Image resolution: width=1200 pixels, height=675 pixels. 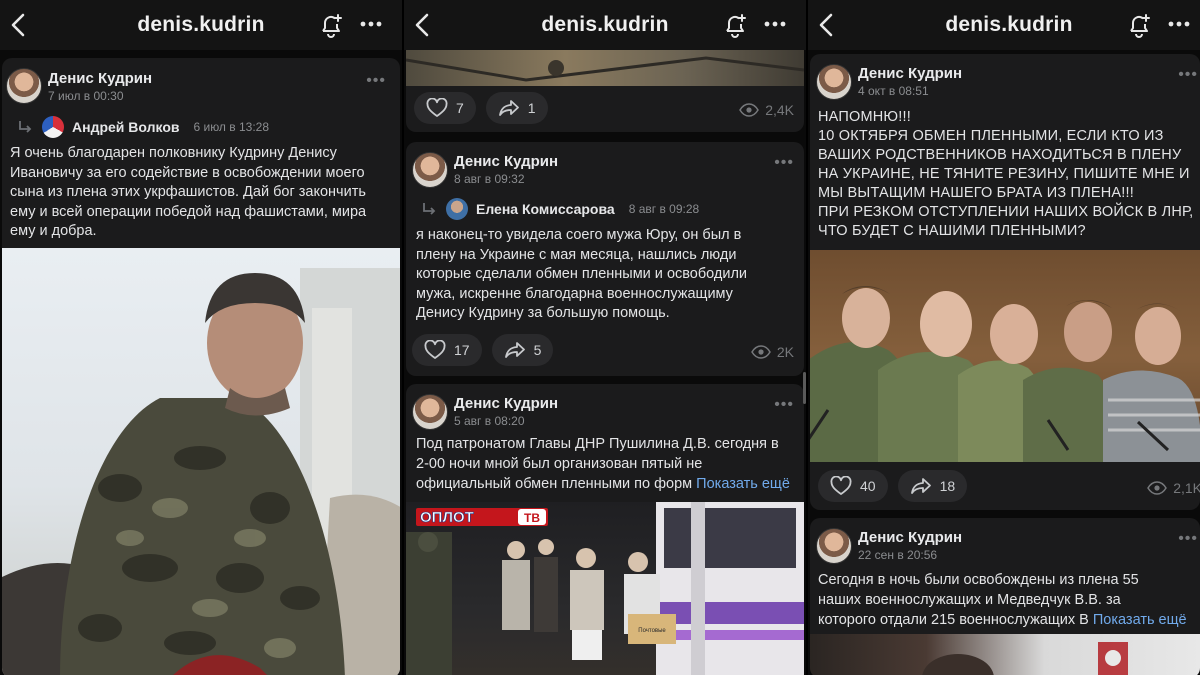 I want to click on repost-date: 8 авг в 09:28, so click(x=664, y=209).